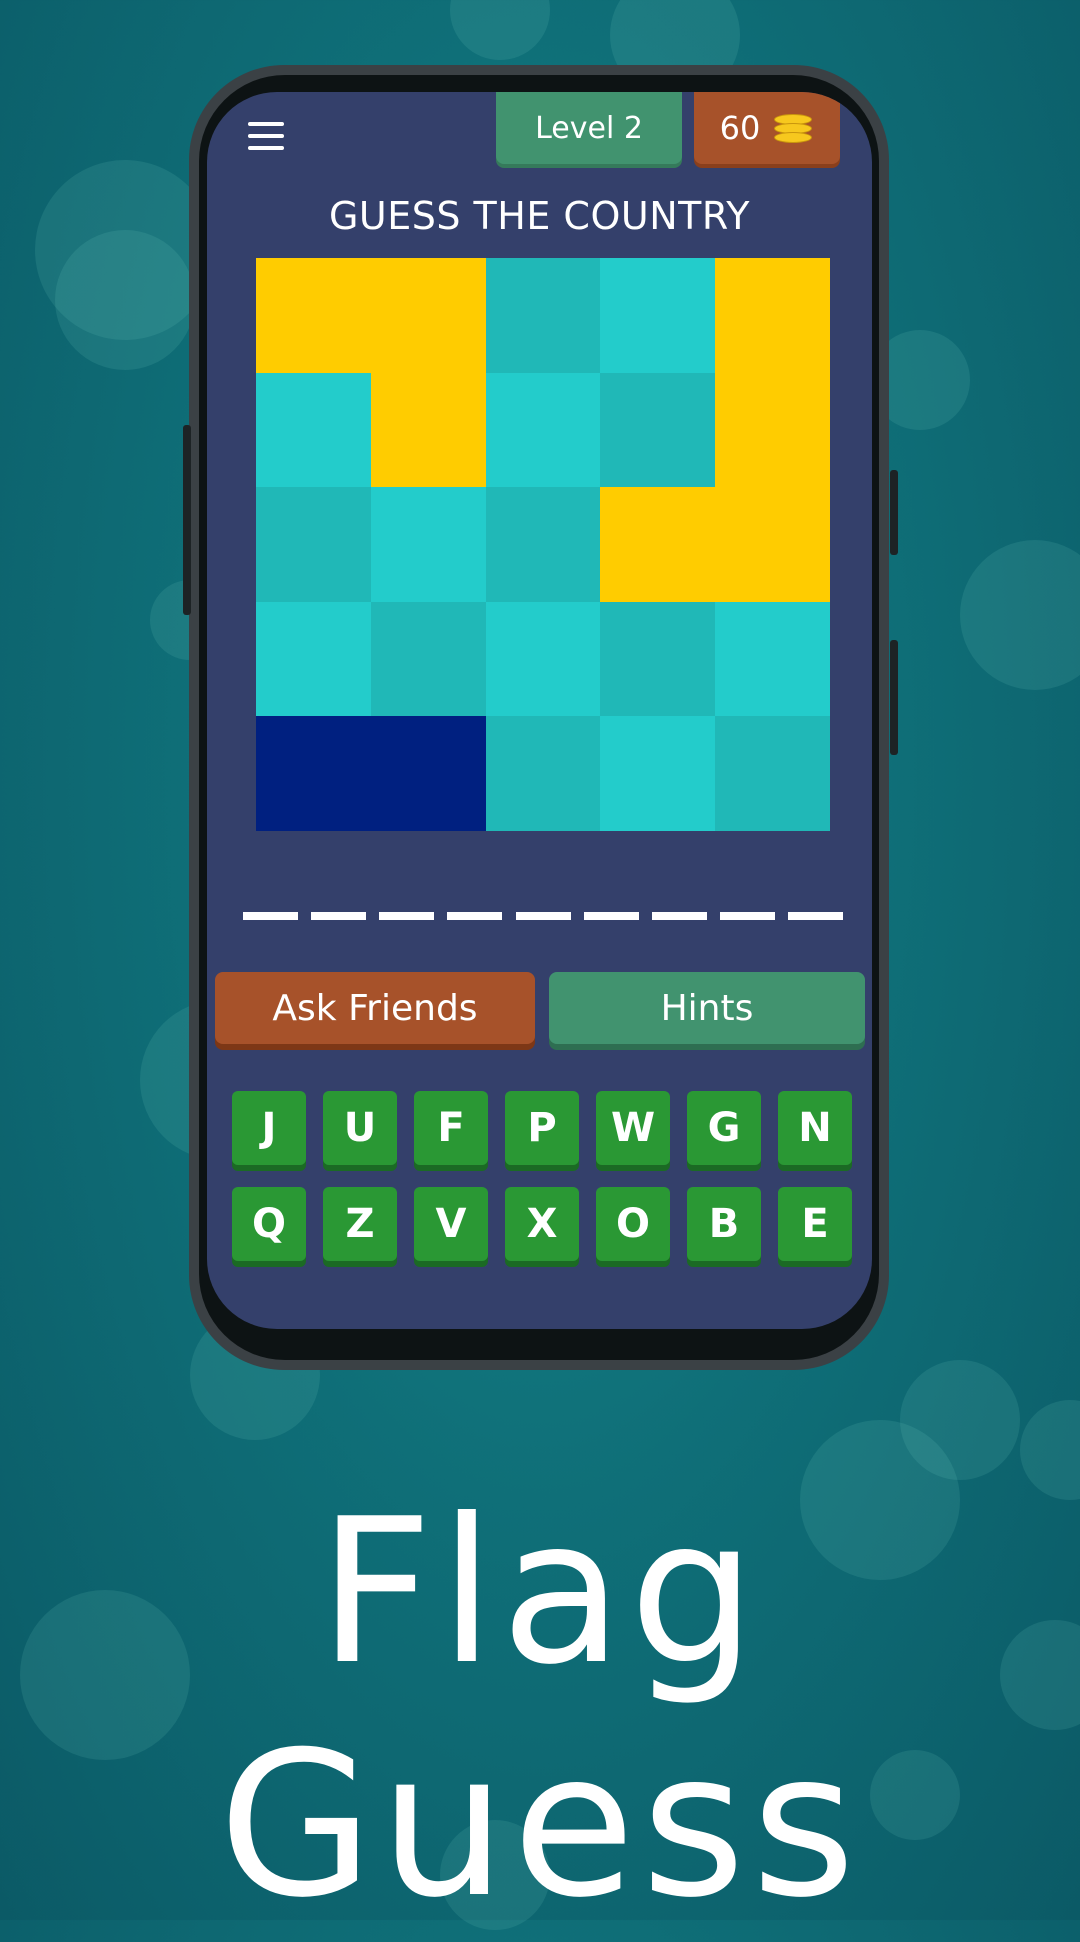 The image size is (1080, 1942). I want to click on game-prompt: GUESS THE COUNTRY, so click(539, 216).